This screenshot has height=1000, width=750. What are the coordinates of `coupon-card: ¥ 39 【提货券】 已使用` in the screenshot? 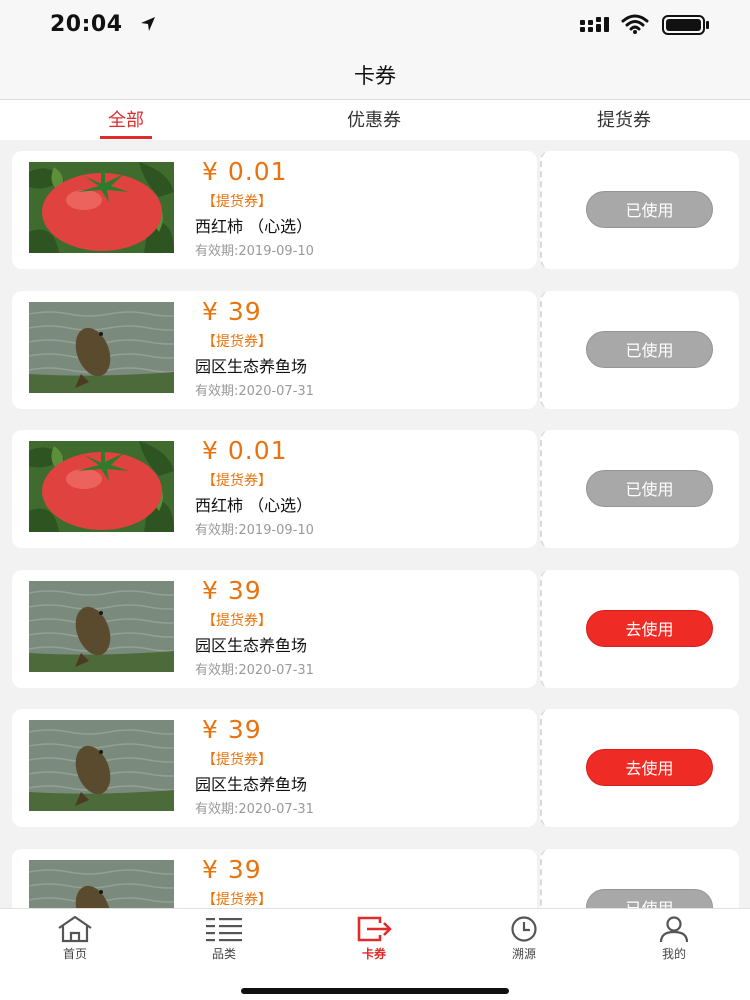 It's located at (375, 878).